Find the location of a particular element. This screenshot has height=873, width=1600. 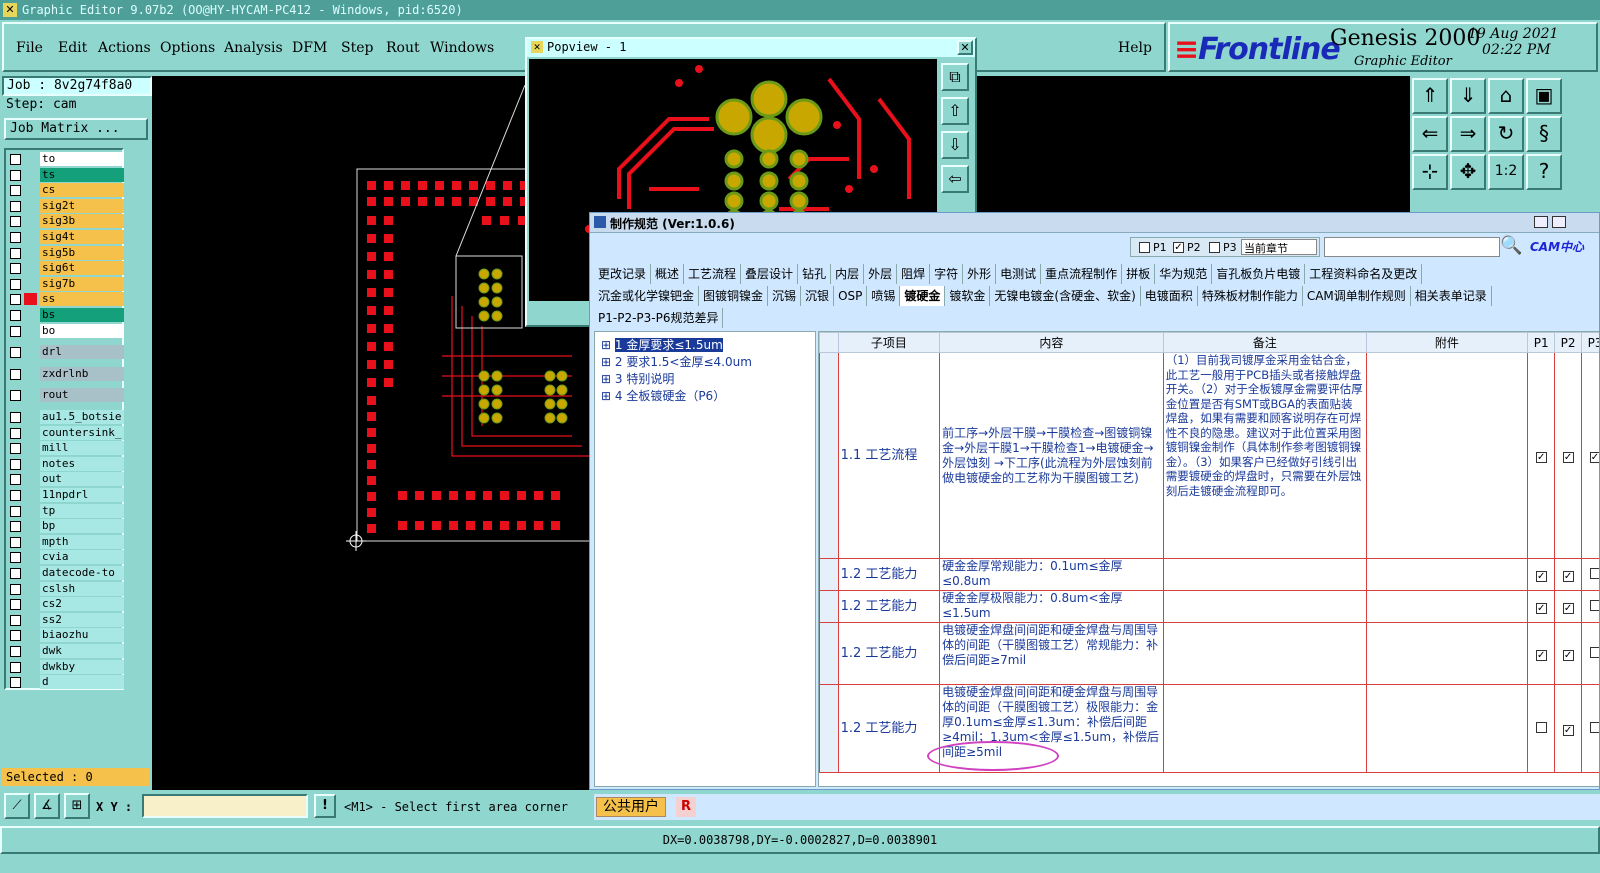

layer-row-sig6t: sig6t is located at coordinates (66, 268).